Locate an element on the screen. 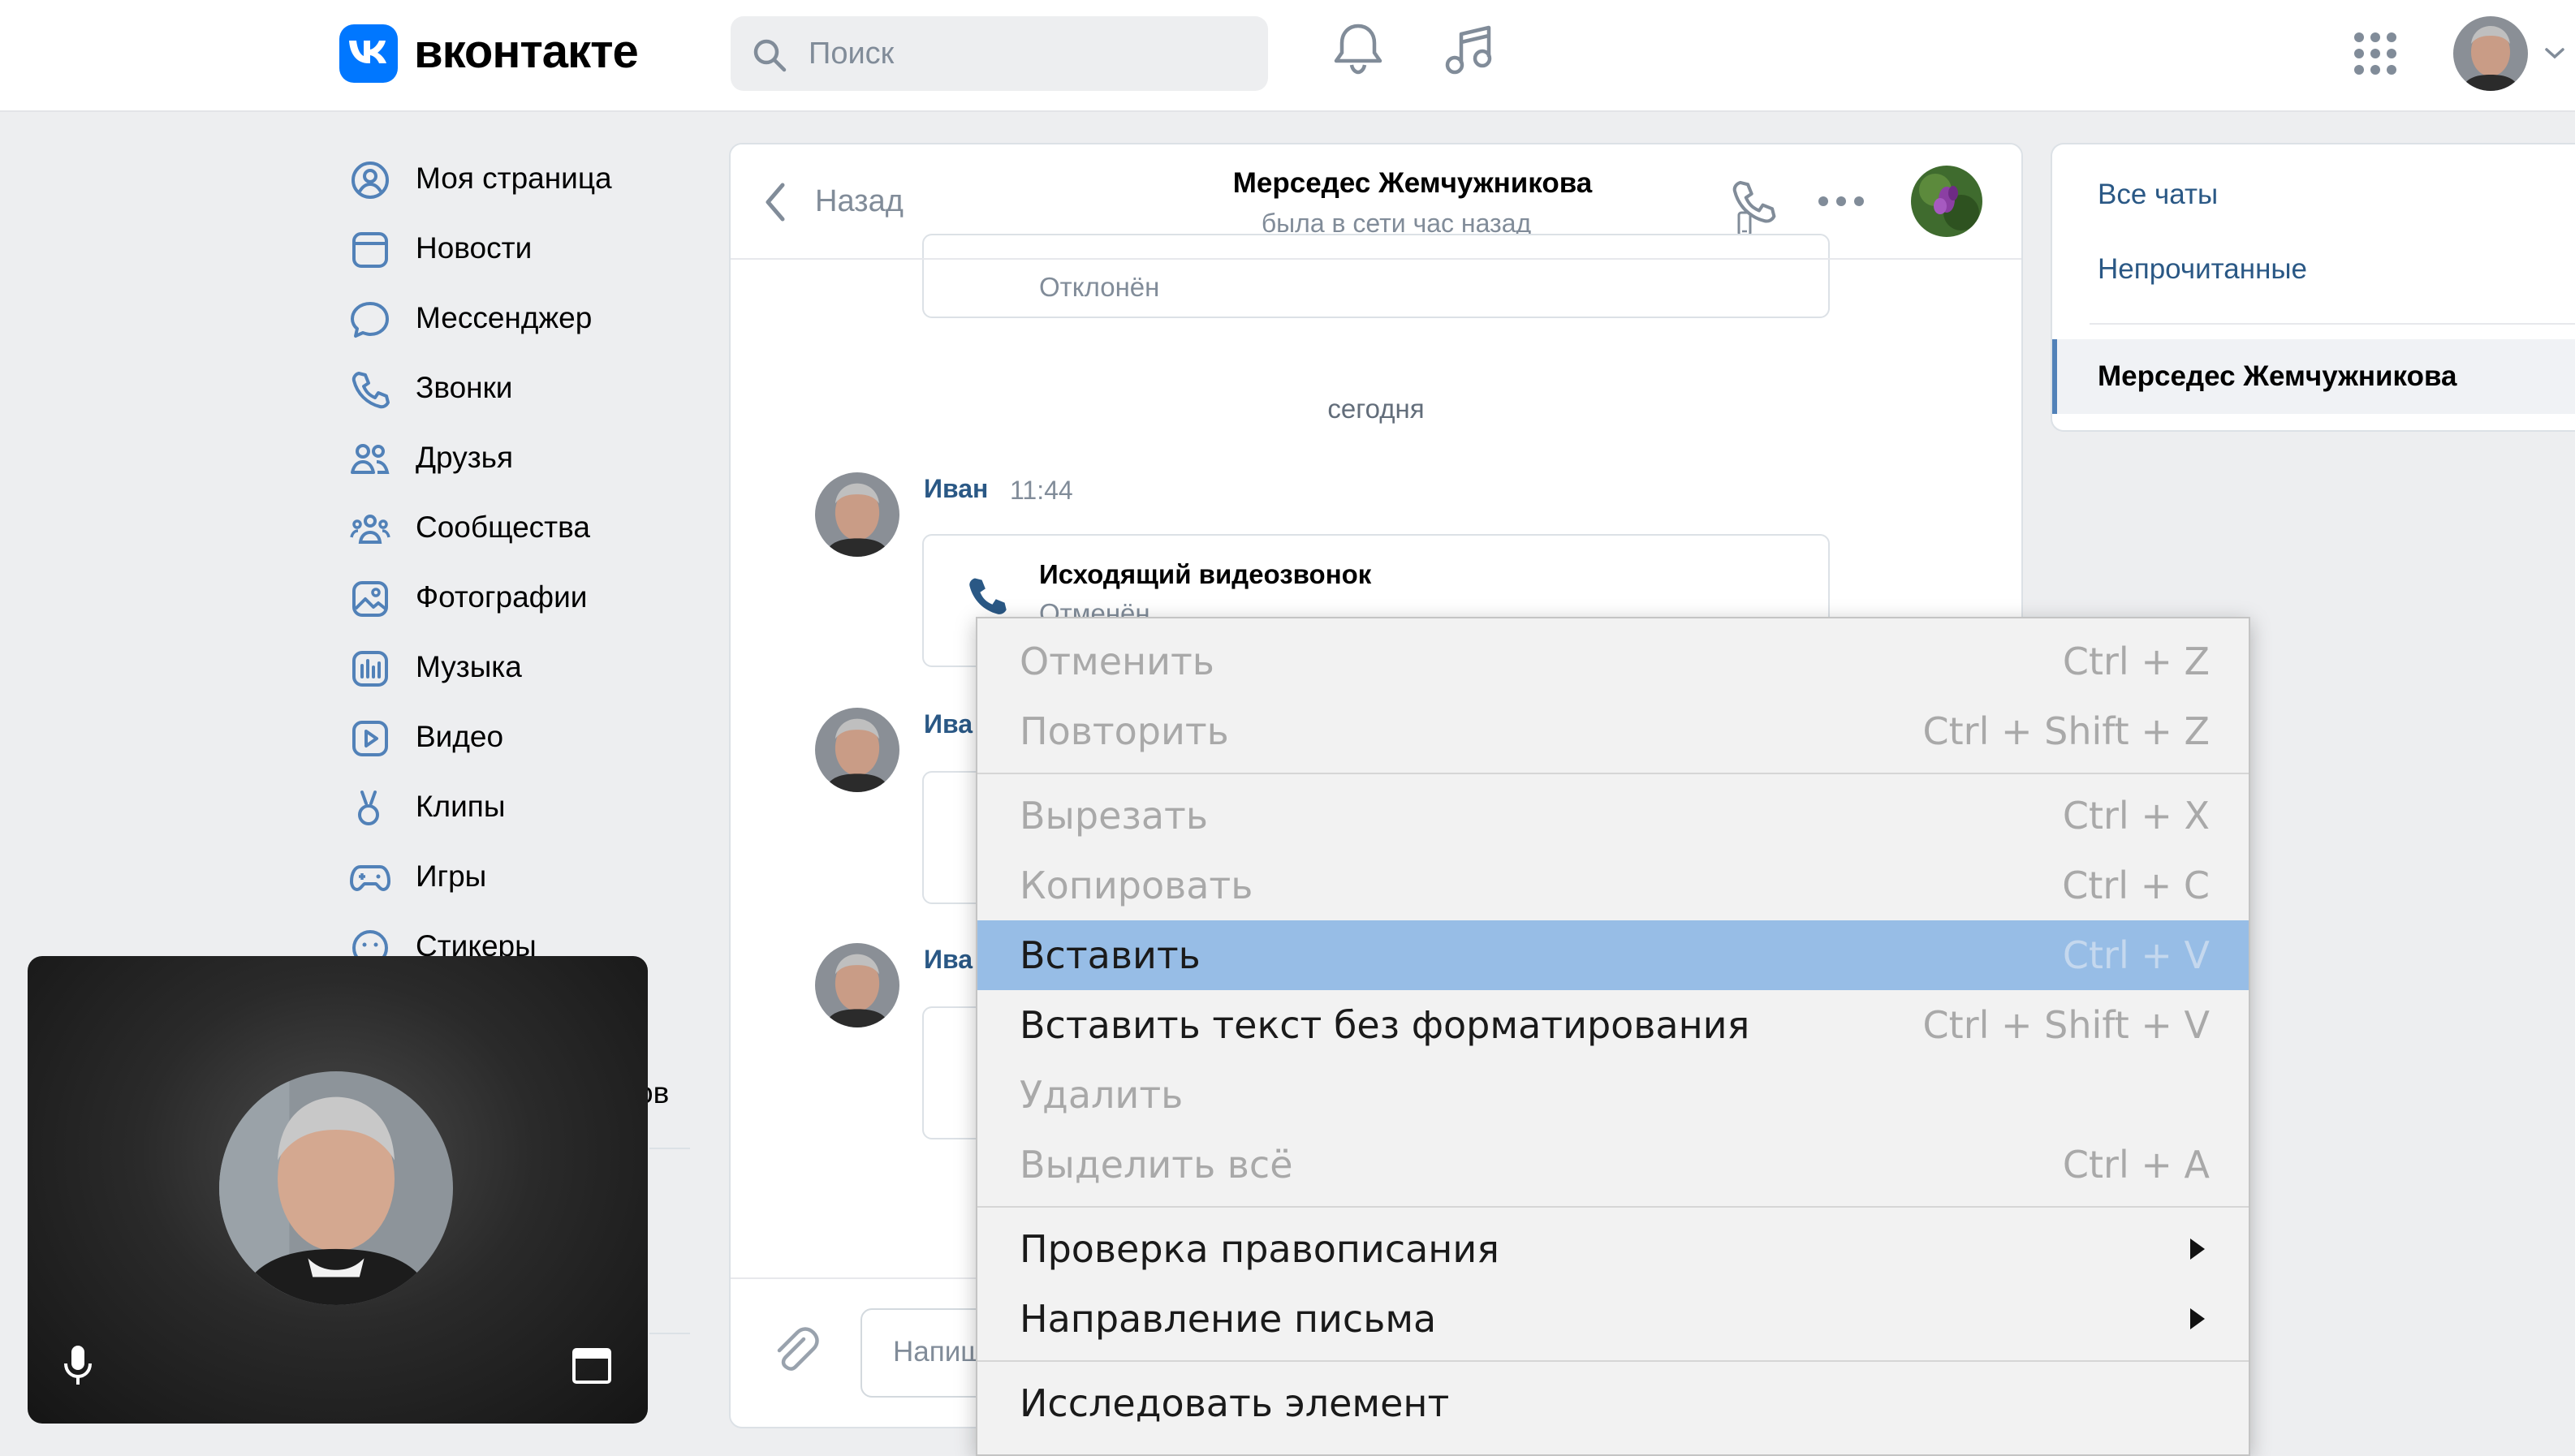 The width and height of the screenshot is (2575, 1456). attach-icon is located at coordinates (796, 1352).